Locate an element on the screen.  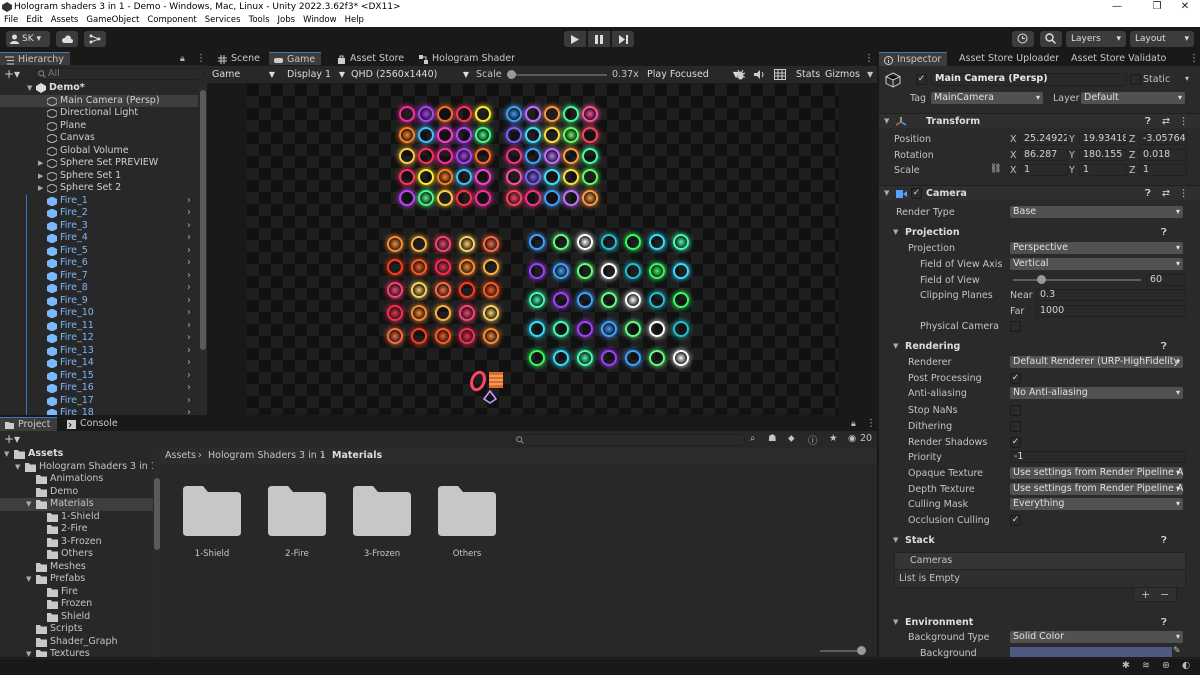
hierarchy-item: Fire_17 › is located at coordinates (99, 401).